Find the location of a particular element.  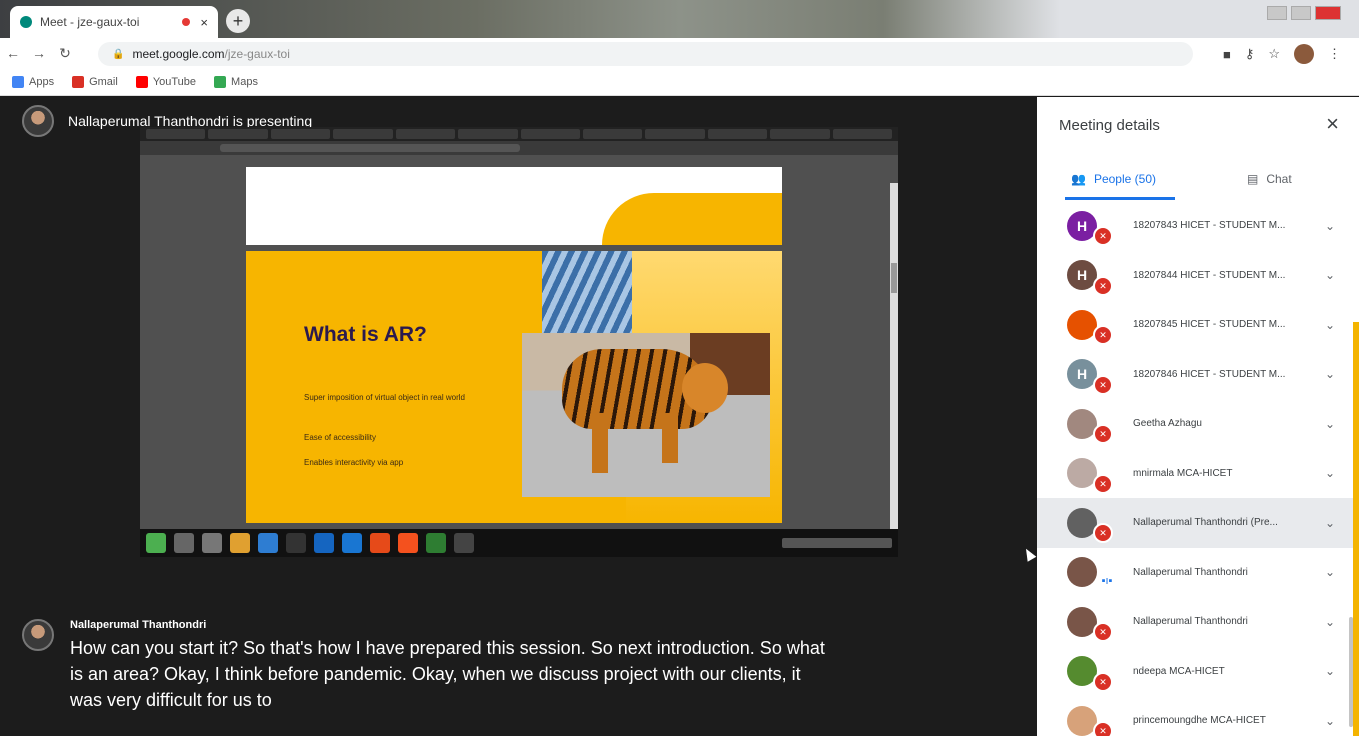

ar-tiger-image is located at coordinates (646, 415).